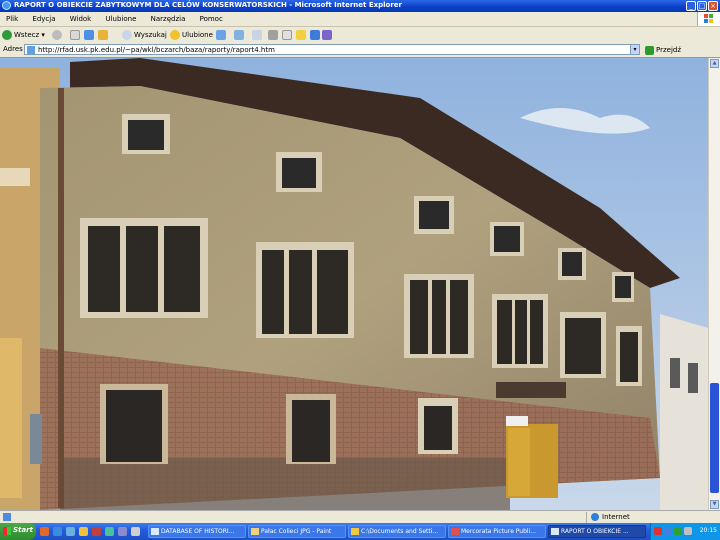 This screenshot has height=540, width=720. I want to click on start-label: Start, so click(23, 530).